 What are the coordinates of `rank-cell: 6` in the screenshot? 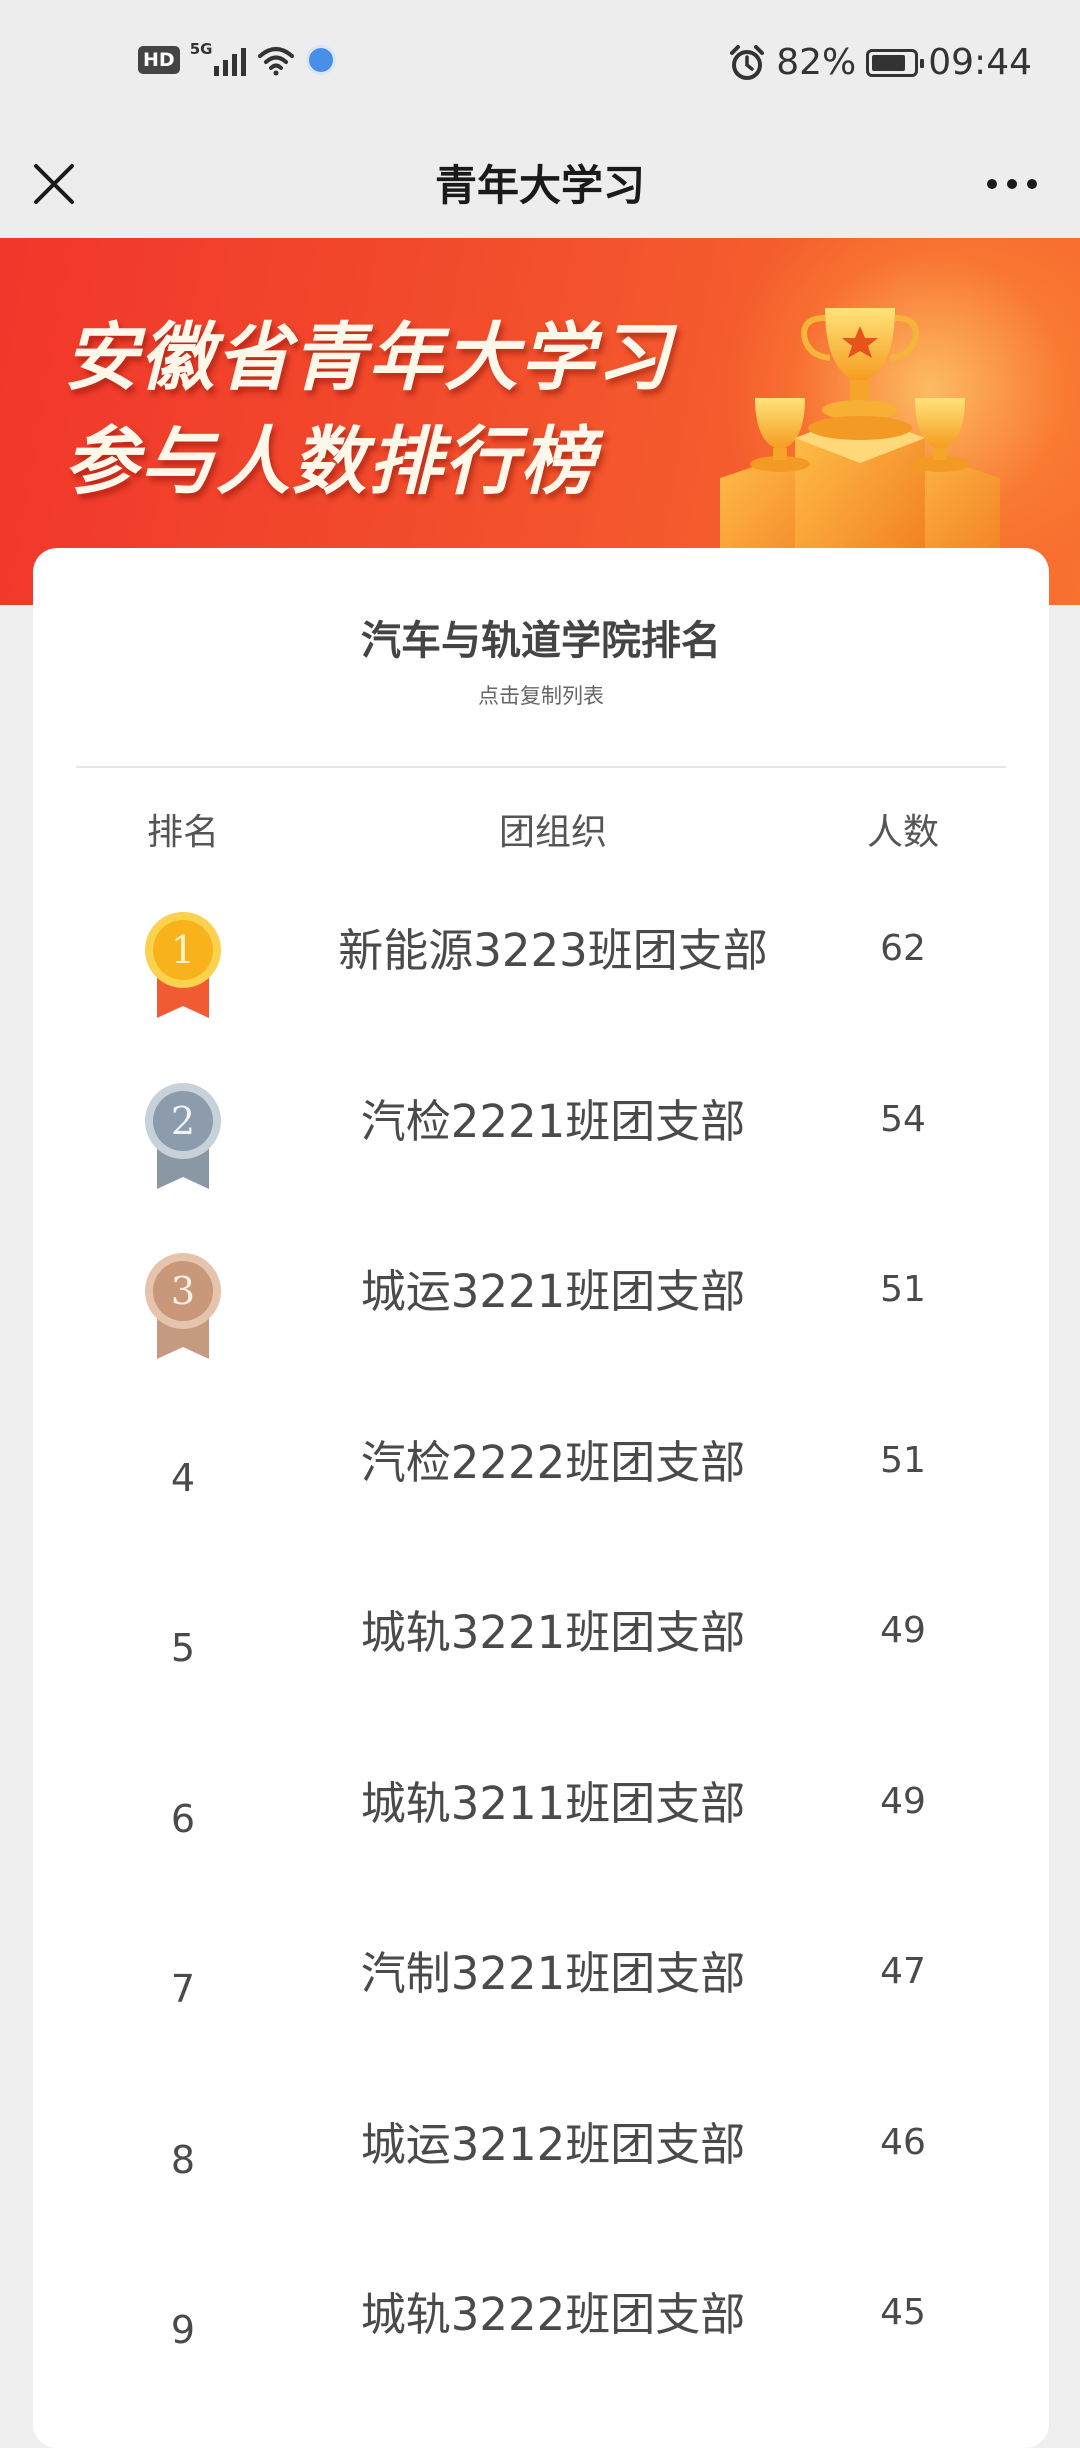 It's located at (183, 1823).